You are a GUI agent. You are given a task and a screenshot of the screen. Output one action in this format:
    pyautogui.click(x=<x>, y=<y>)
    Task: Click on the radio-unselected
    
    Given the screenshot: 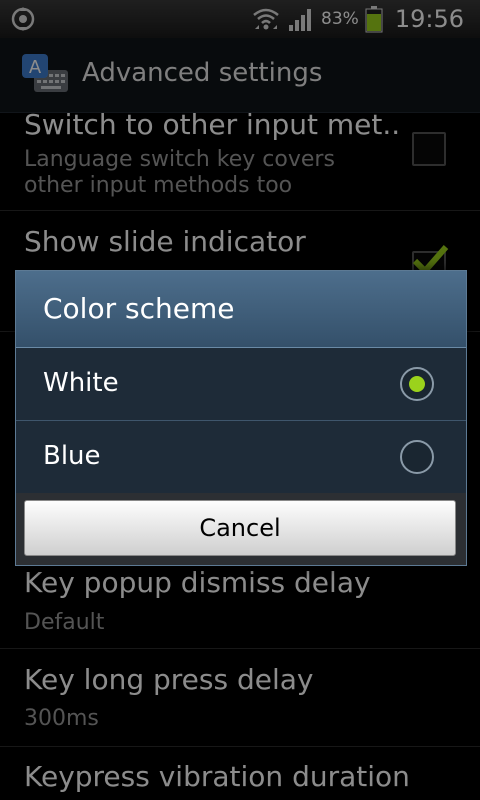 What is the action you would take?
    pyautogui.click(x=417, y=457)
    